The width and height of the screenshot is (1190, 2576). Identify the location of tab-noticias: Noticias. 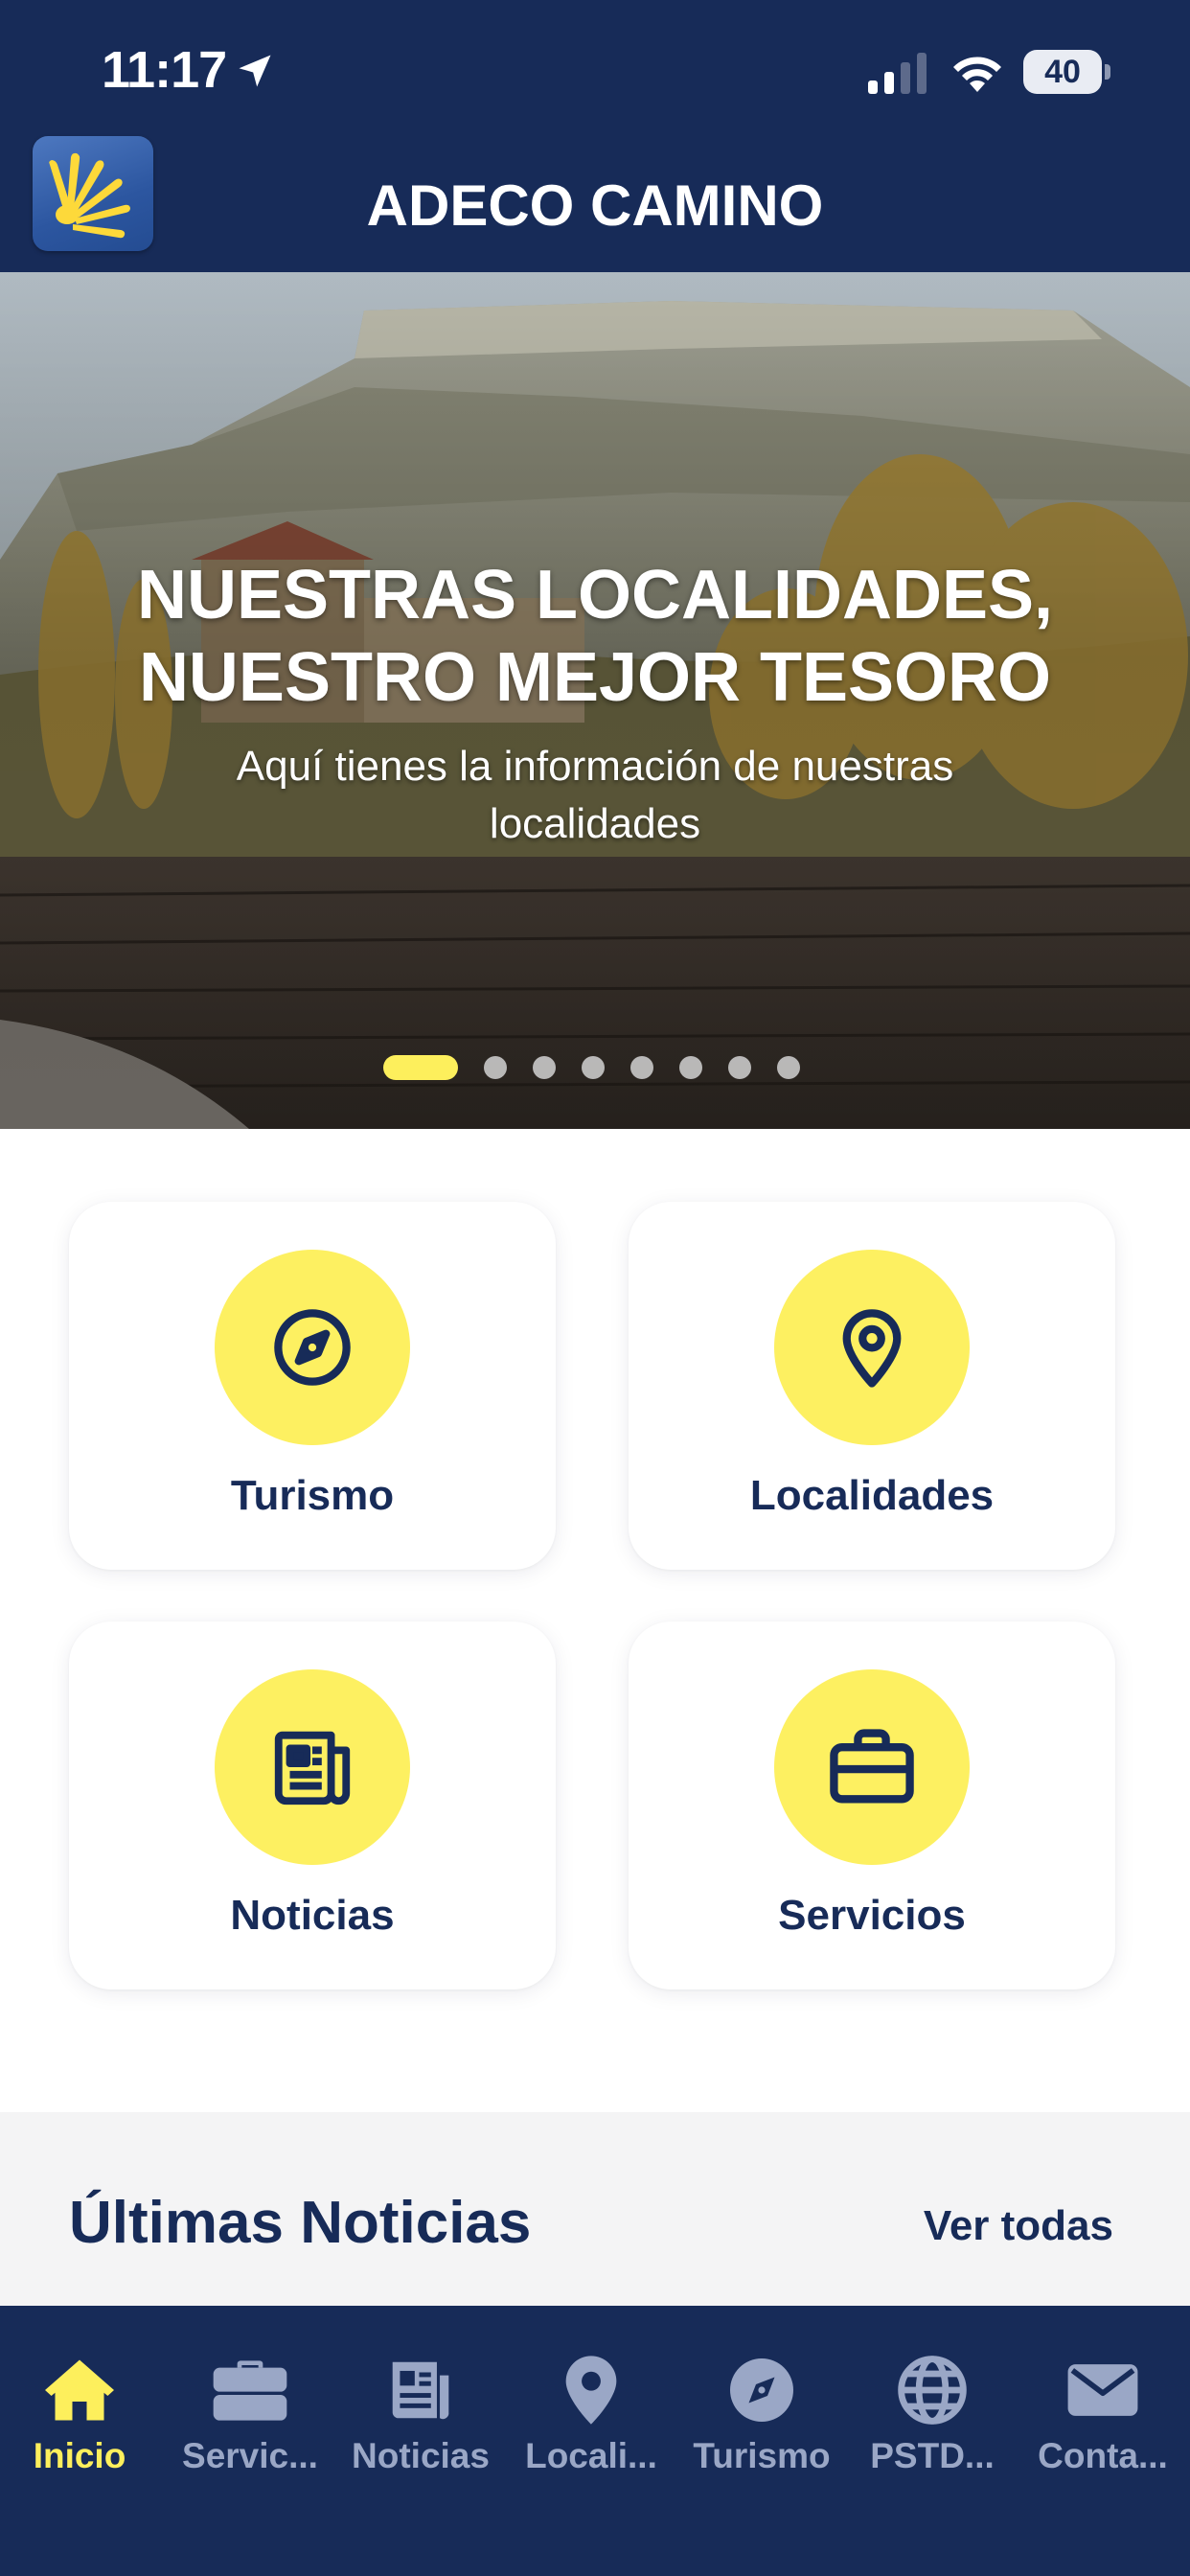
(421, 2390).